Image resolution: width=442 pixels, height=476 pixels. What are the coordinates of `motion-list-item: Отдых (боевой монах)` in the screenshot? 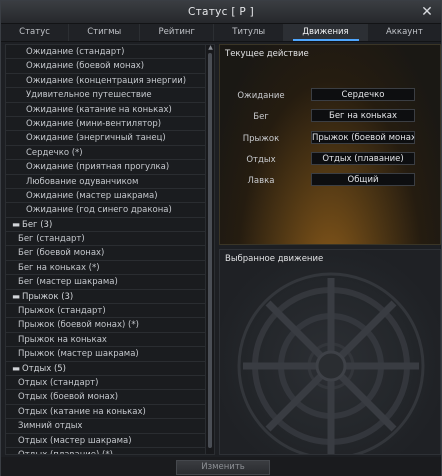 It's located at (106, 397).